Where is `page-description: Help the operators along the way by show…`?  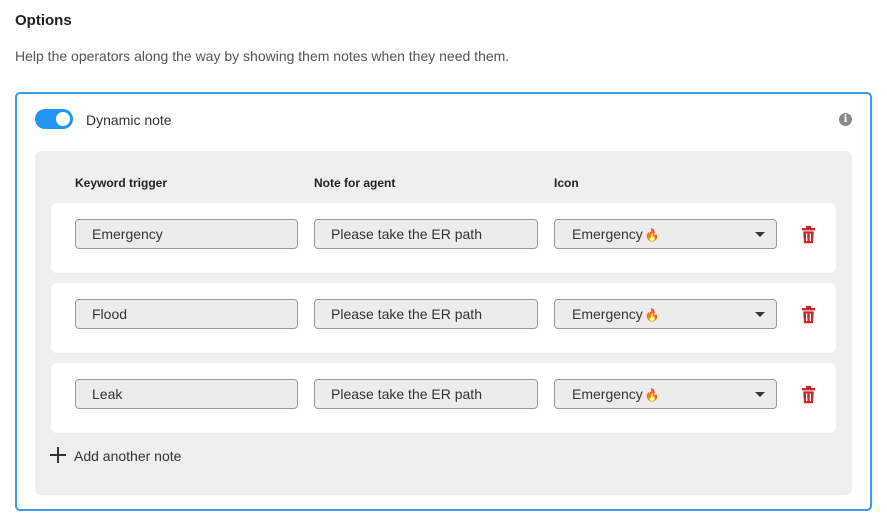
page-description: Help the operators along the way by show… is located at coordinates (262, 56).